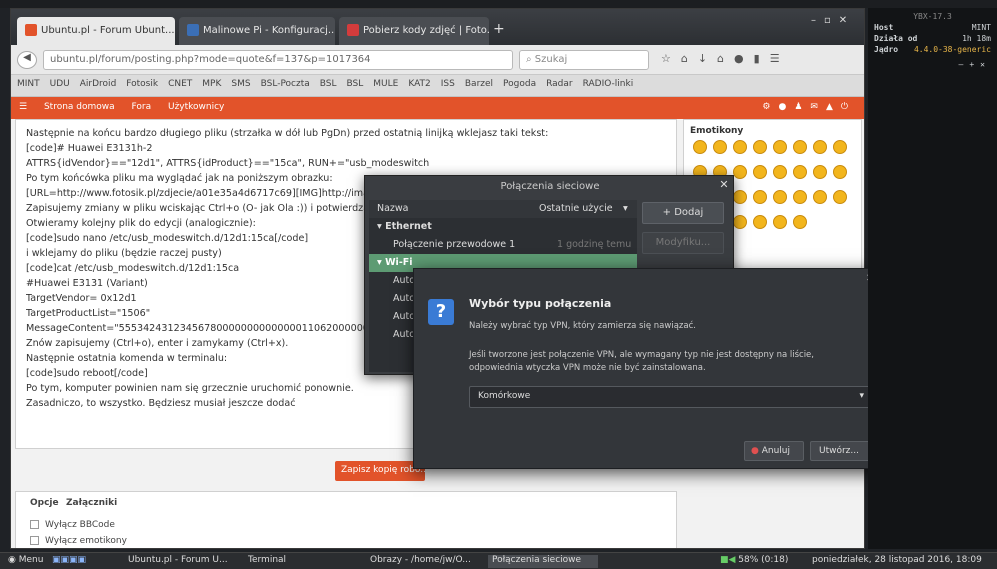  I want to click on back-button-icon: ◀, so click(27, 60).